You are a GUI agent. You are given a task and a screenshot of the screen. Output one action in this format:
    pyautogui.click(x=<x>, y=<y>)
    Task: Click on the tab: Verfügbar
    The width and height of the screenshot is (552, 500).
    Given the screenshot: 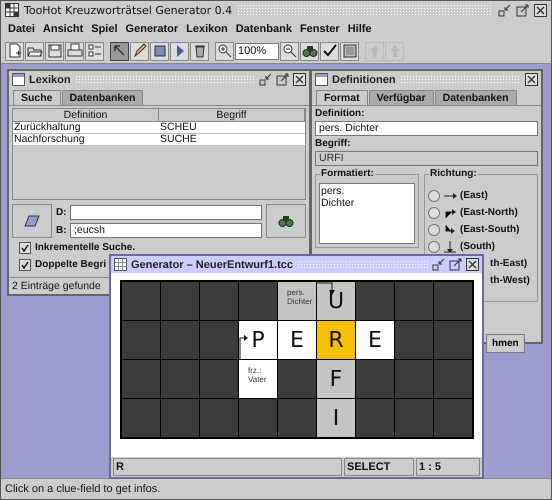 What is the action you would take?
    pyautogui.click(x=401, y=97)
    